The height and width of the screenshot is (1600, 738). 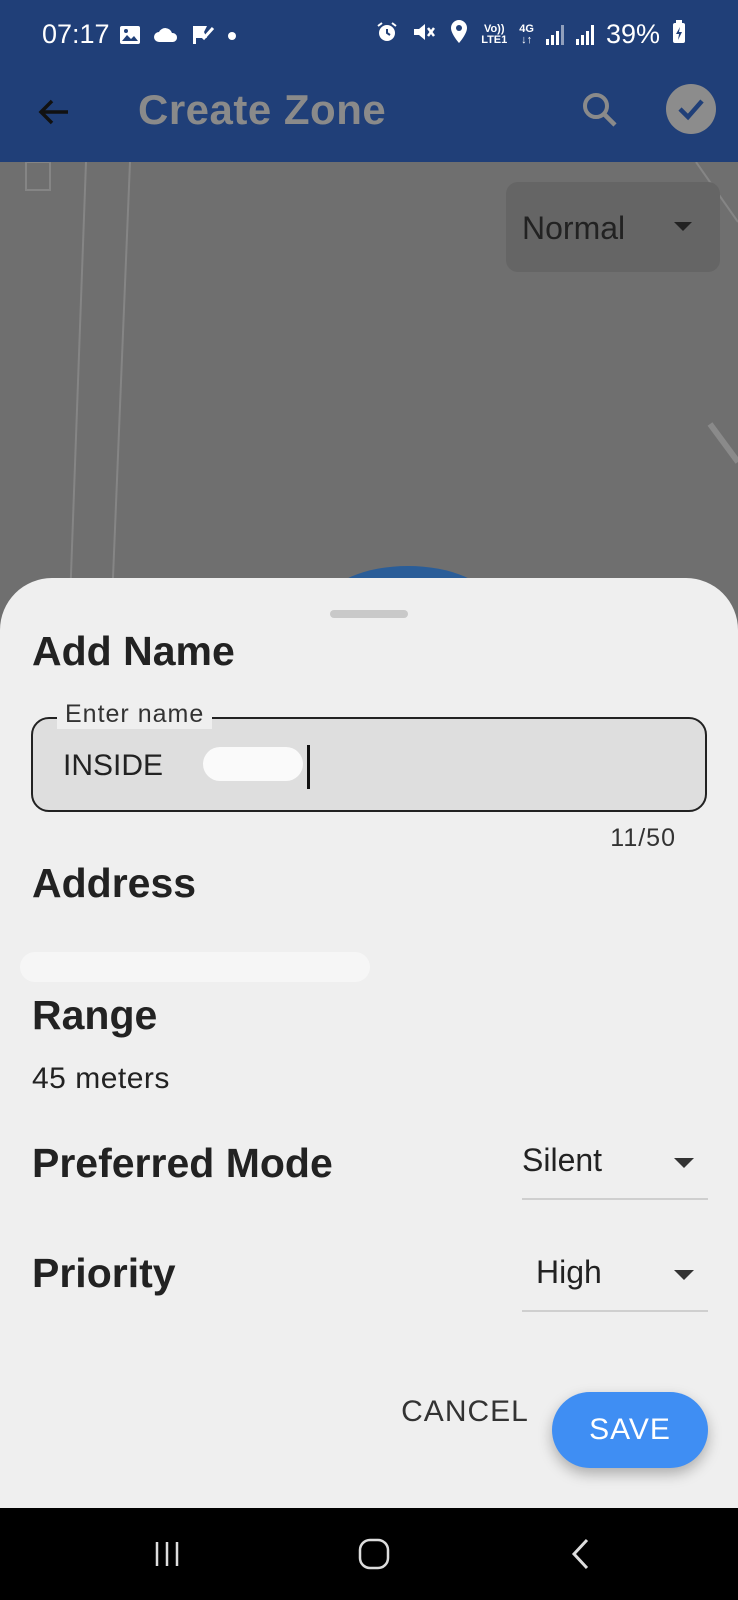 What do you see at coordinates (494, 34) in the screenshot?
I see `network-label: Vo)) LTE1` at bounding box center [494, 34].